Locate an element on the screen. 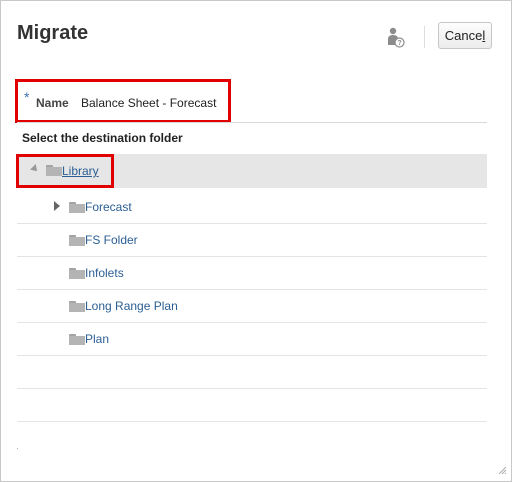 The height and width of the screenshot is (482, 512). name-field: Balance Sheet - Forecast is located at coordinates (148, 103).